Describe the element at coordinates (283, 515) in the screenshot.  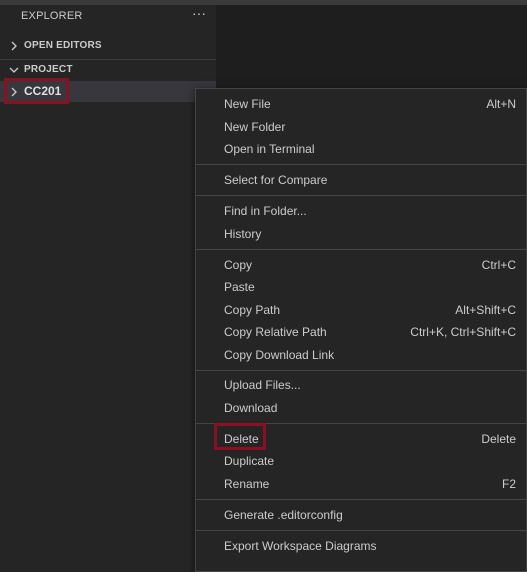
I see `menu-item-label: Generate .editorconfig` at that location.